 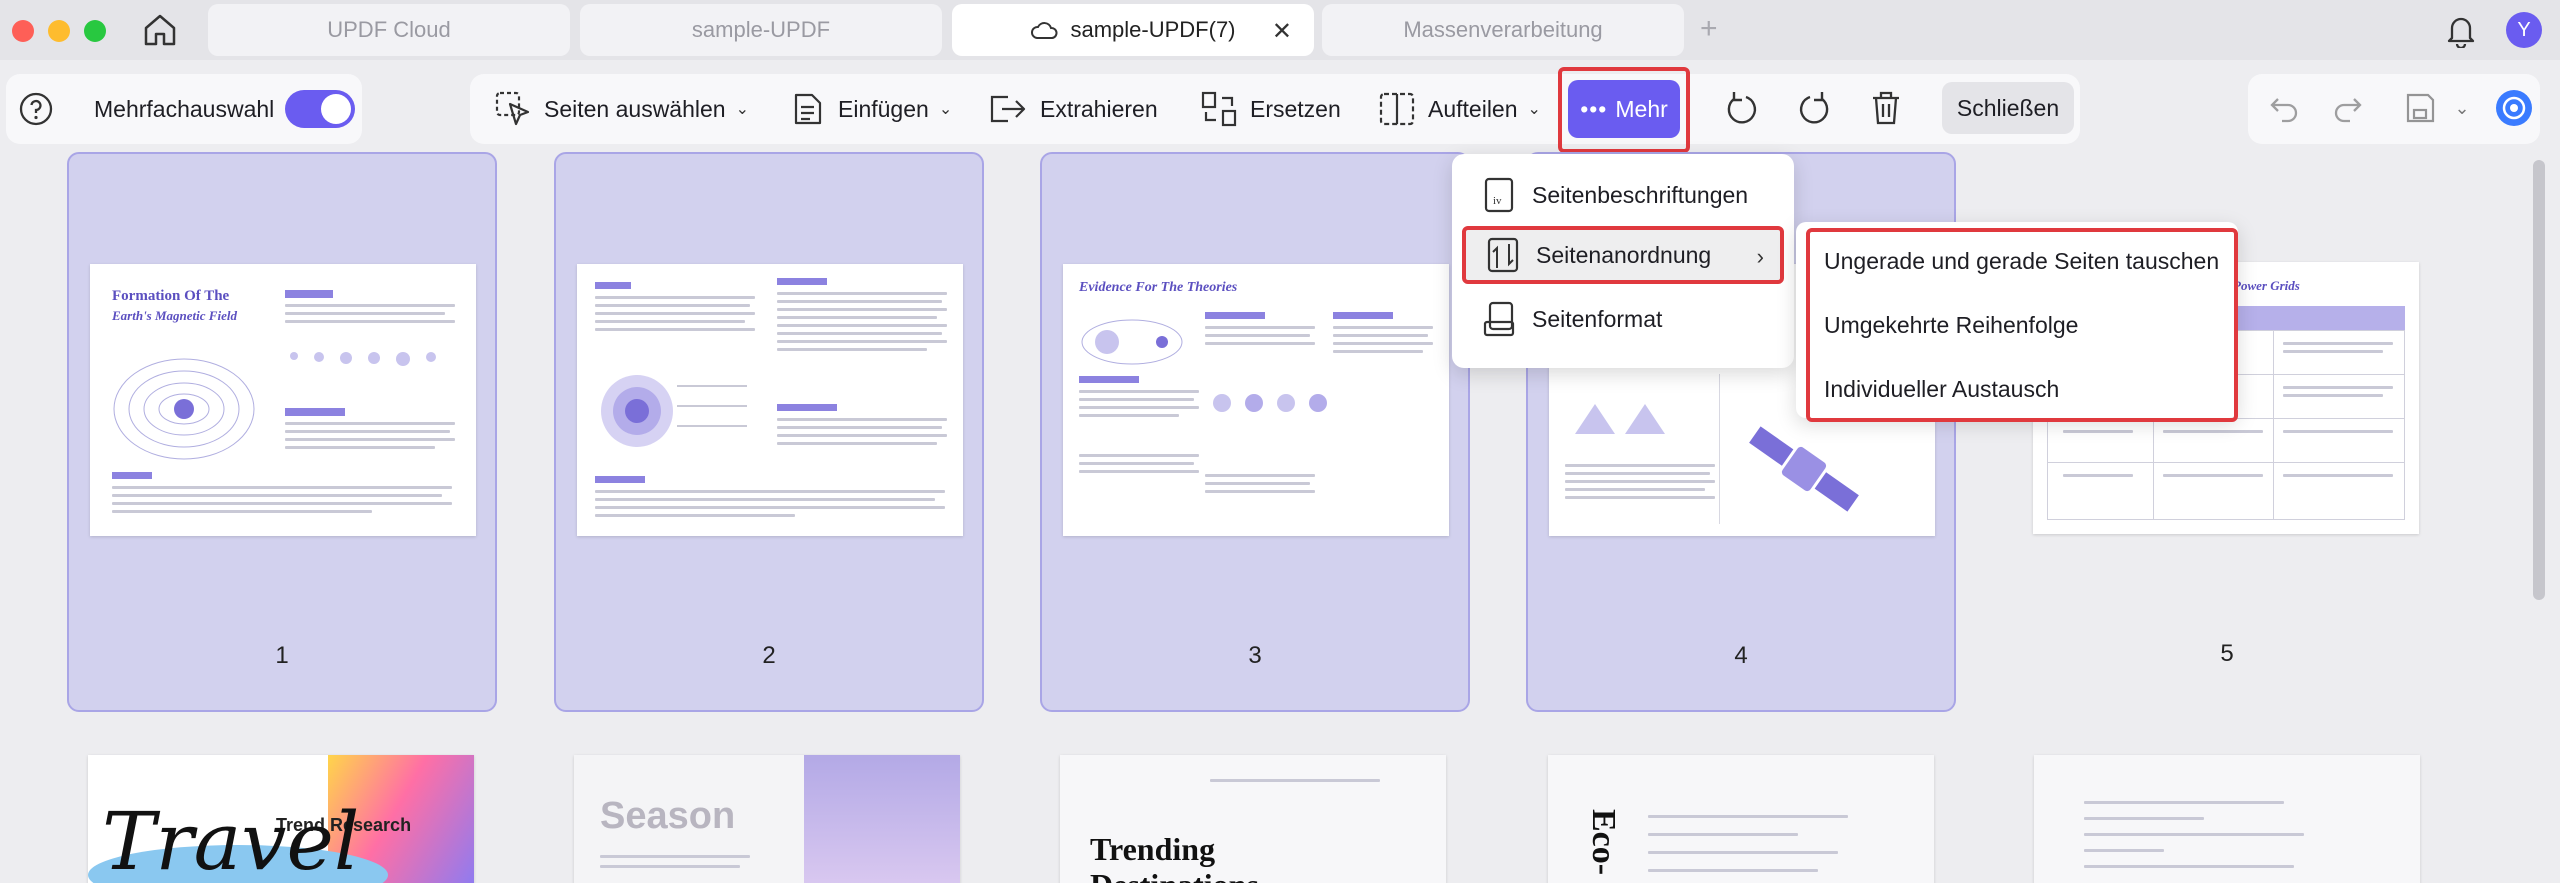 I want to click on svg-text: iv, so click(x=1497, y=201).